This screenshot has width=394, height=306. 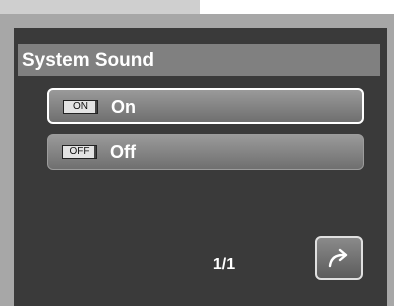 What do you see at coordinates (79, 152) in the screenshot?
I see `off-badge-icon: OFF` at bounding box center [79, 152].